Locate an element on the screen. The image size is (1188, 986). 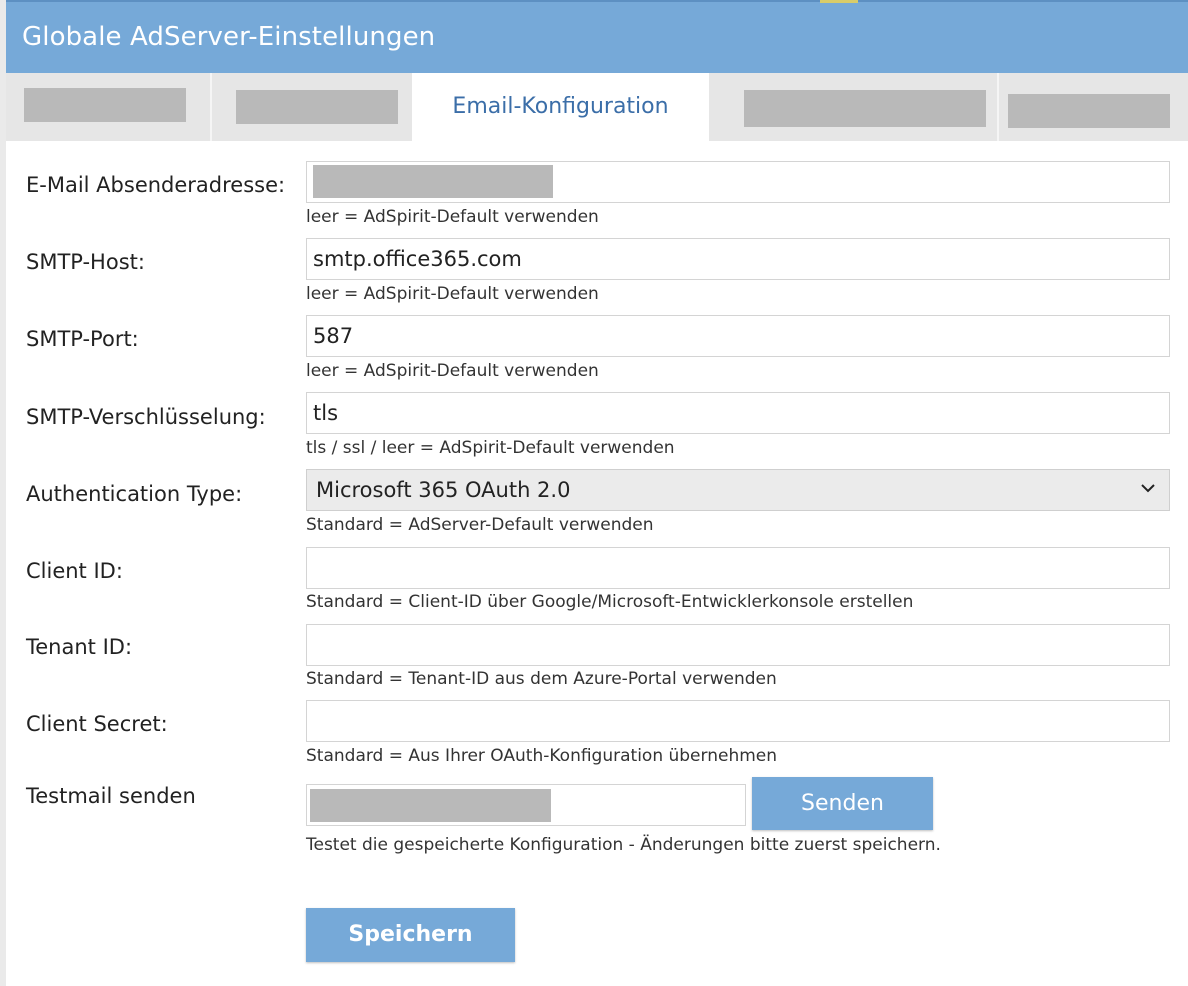
send-testmail-button: Senden is located at coordinates (842, 803).